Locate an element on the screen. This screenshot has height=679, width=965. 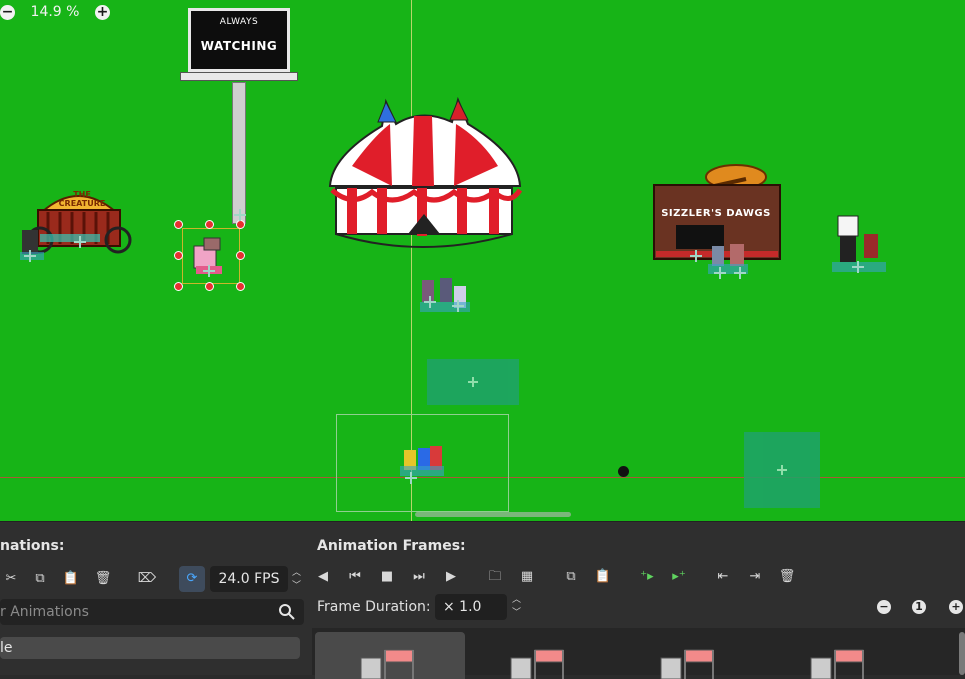
zoom-in-icon: + is located at coordinates (102, 12).